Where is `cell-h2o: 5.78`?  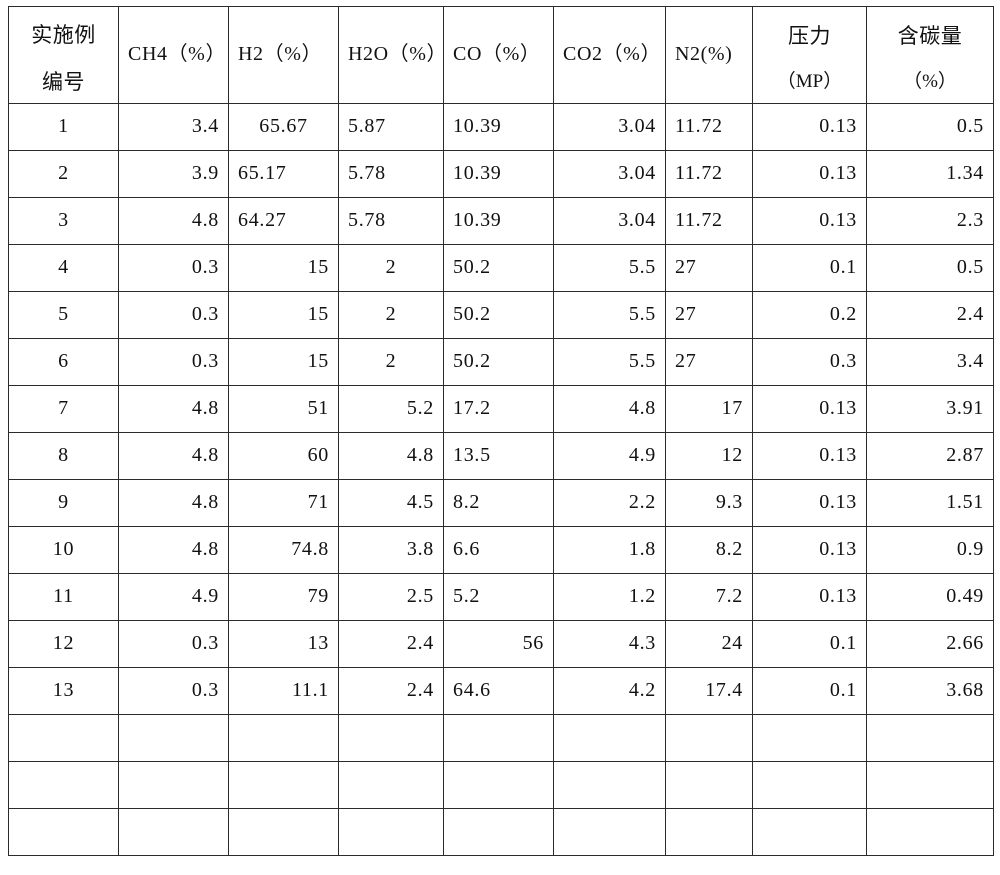
cell-h2o: 5.78 is located at coordinates (391, 174).